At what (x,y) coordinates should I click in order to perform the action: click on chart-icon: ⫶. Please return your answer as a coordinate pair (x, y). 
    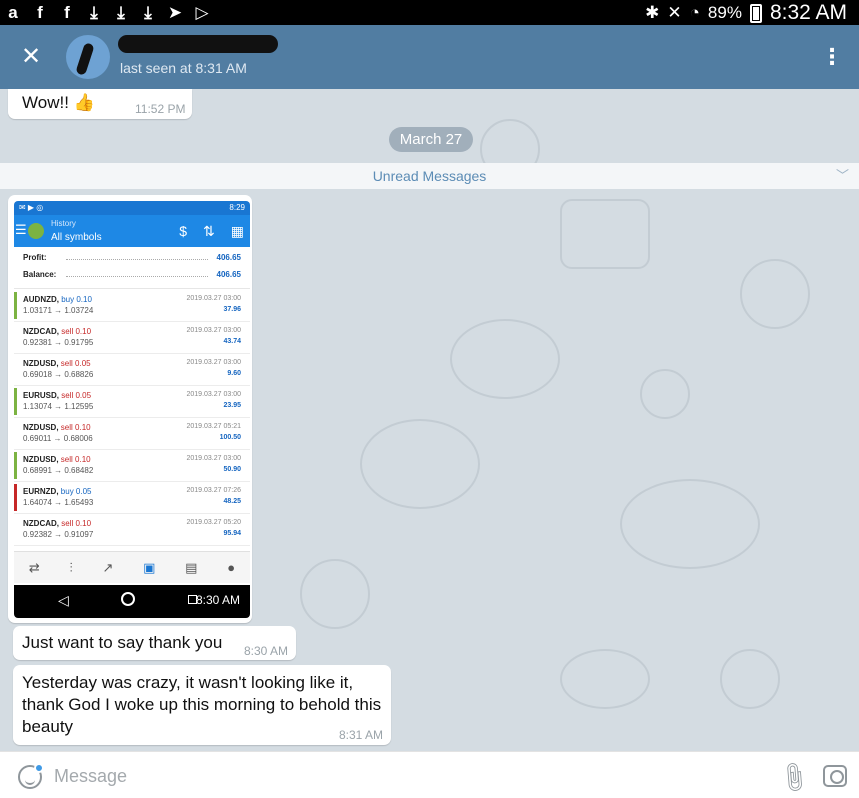
    Looking at the image, I should click on (71, 567).